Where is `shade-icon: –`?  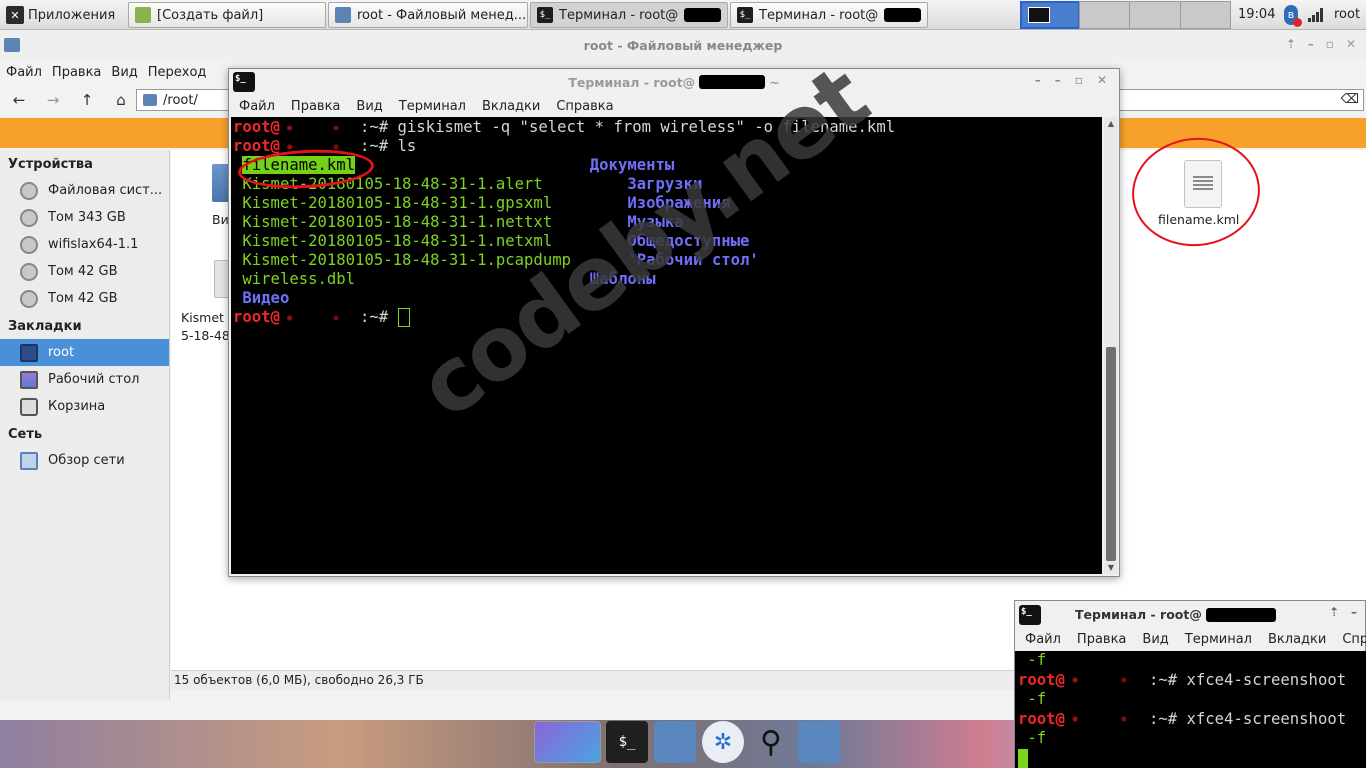
shade-icon: – is located at coordinates (1038, 80).